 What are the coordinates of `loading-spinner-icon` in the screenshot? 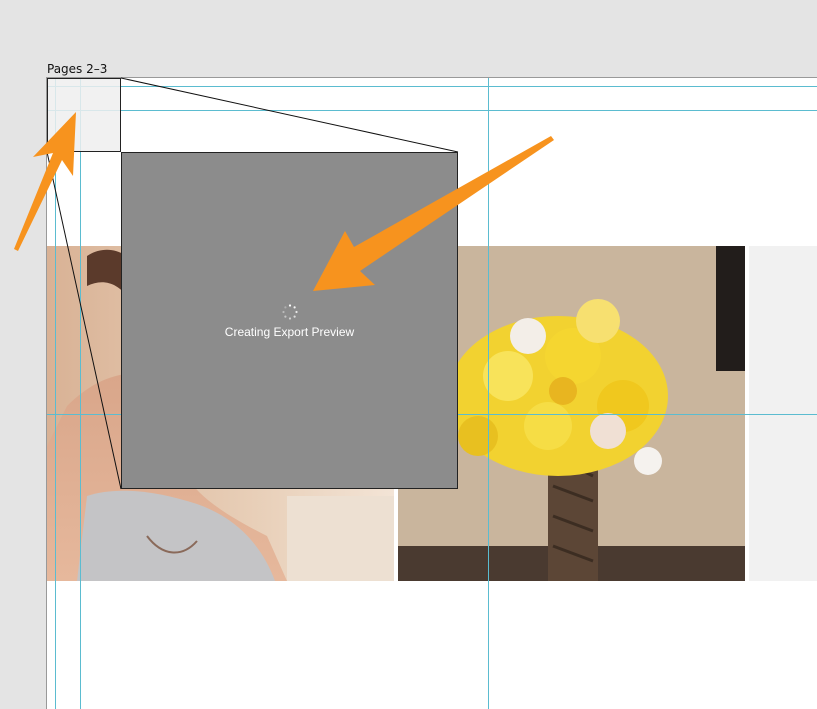 It's located at (290, 312).